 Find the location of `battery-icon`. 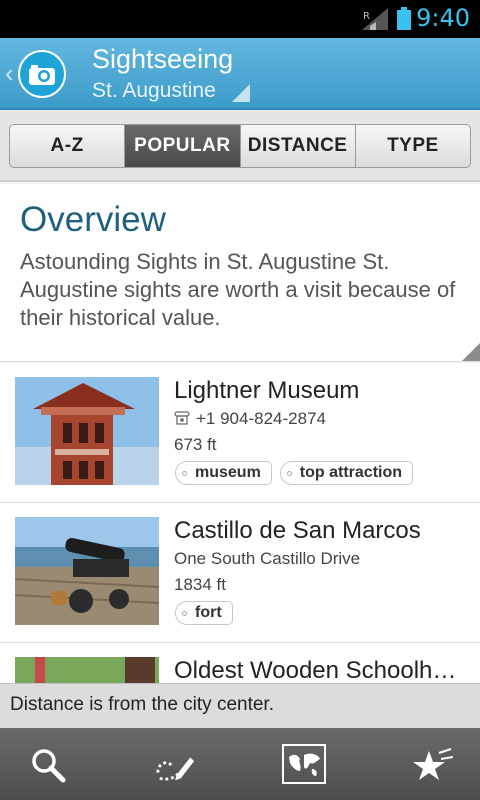

battery-icon is located at coordinates (404, 18).